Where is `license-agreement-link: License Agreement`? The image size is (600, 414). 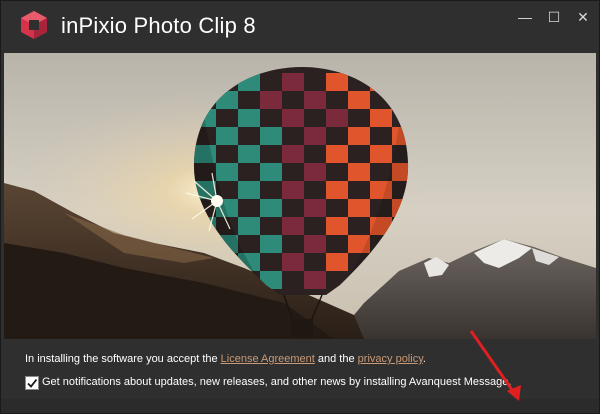
license-agreement-link: License Agreement is located at coordinates (268, 359).